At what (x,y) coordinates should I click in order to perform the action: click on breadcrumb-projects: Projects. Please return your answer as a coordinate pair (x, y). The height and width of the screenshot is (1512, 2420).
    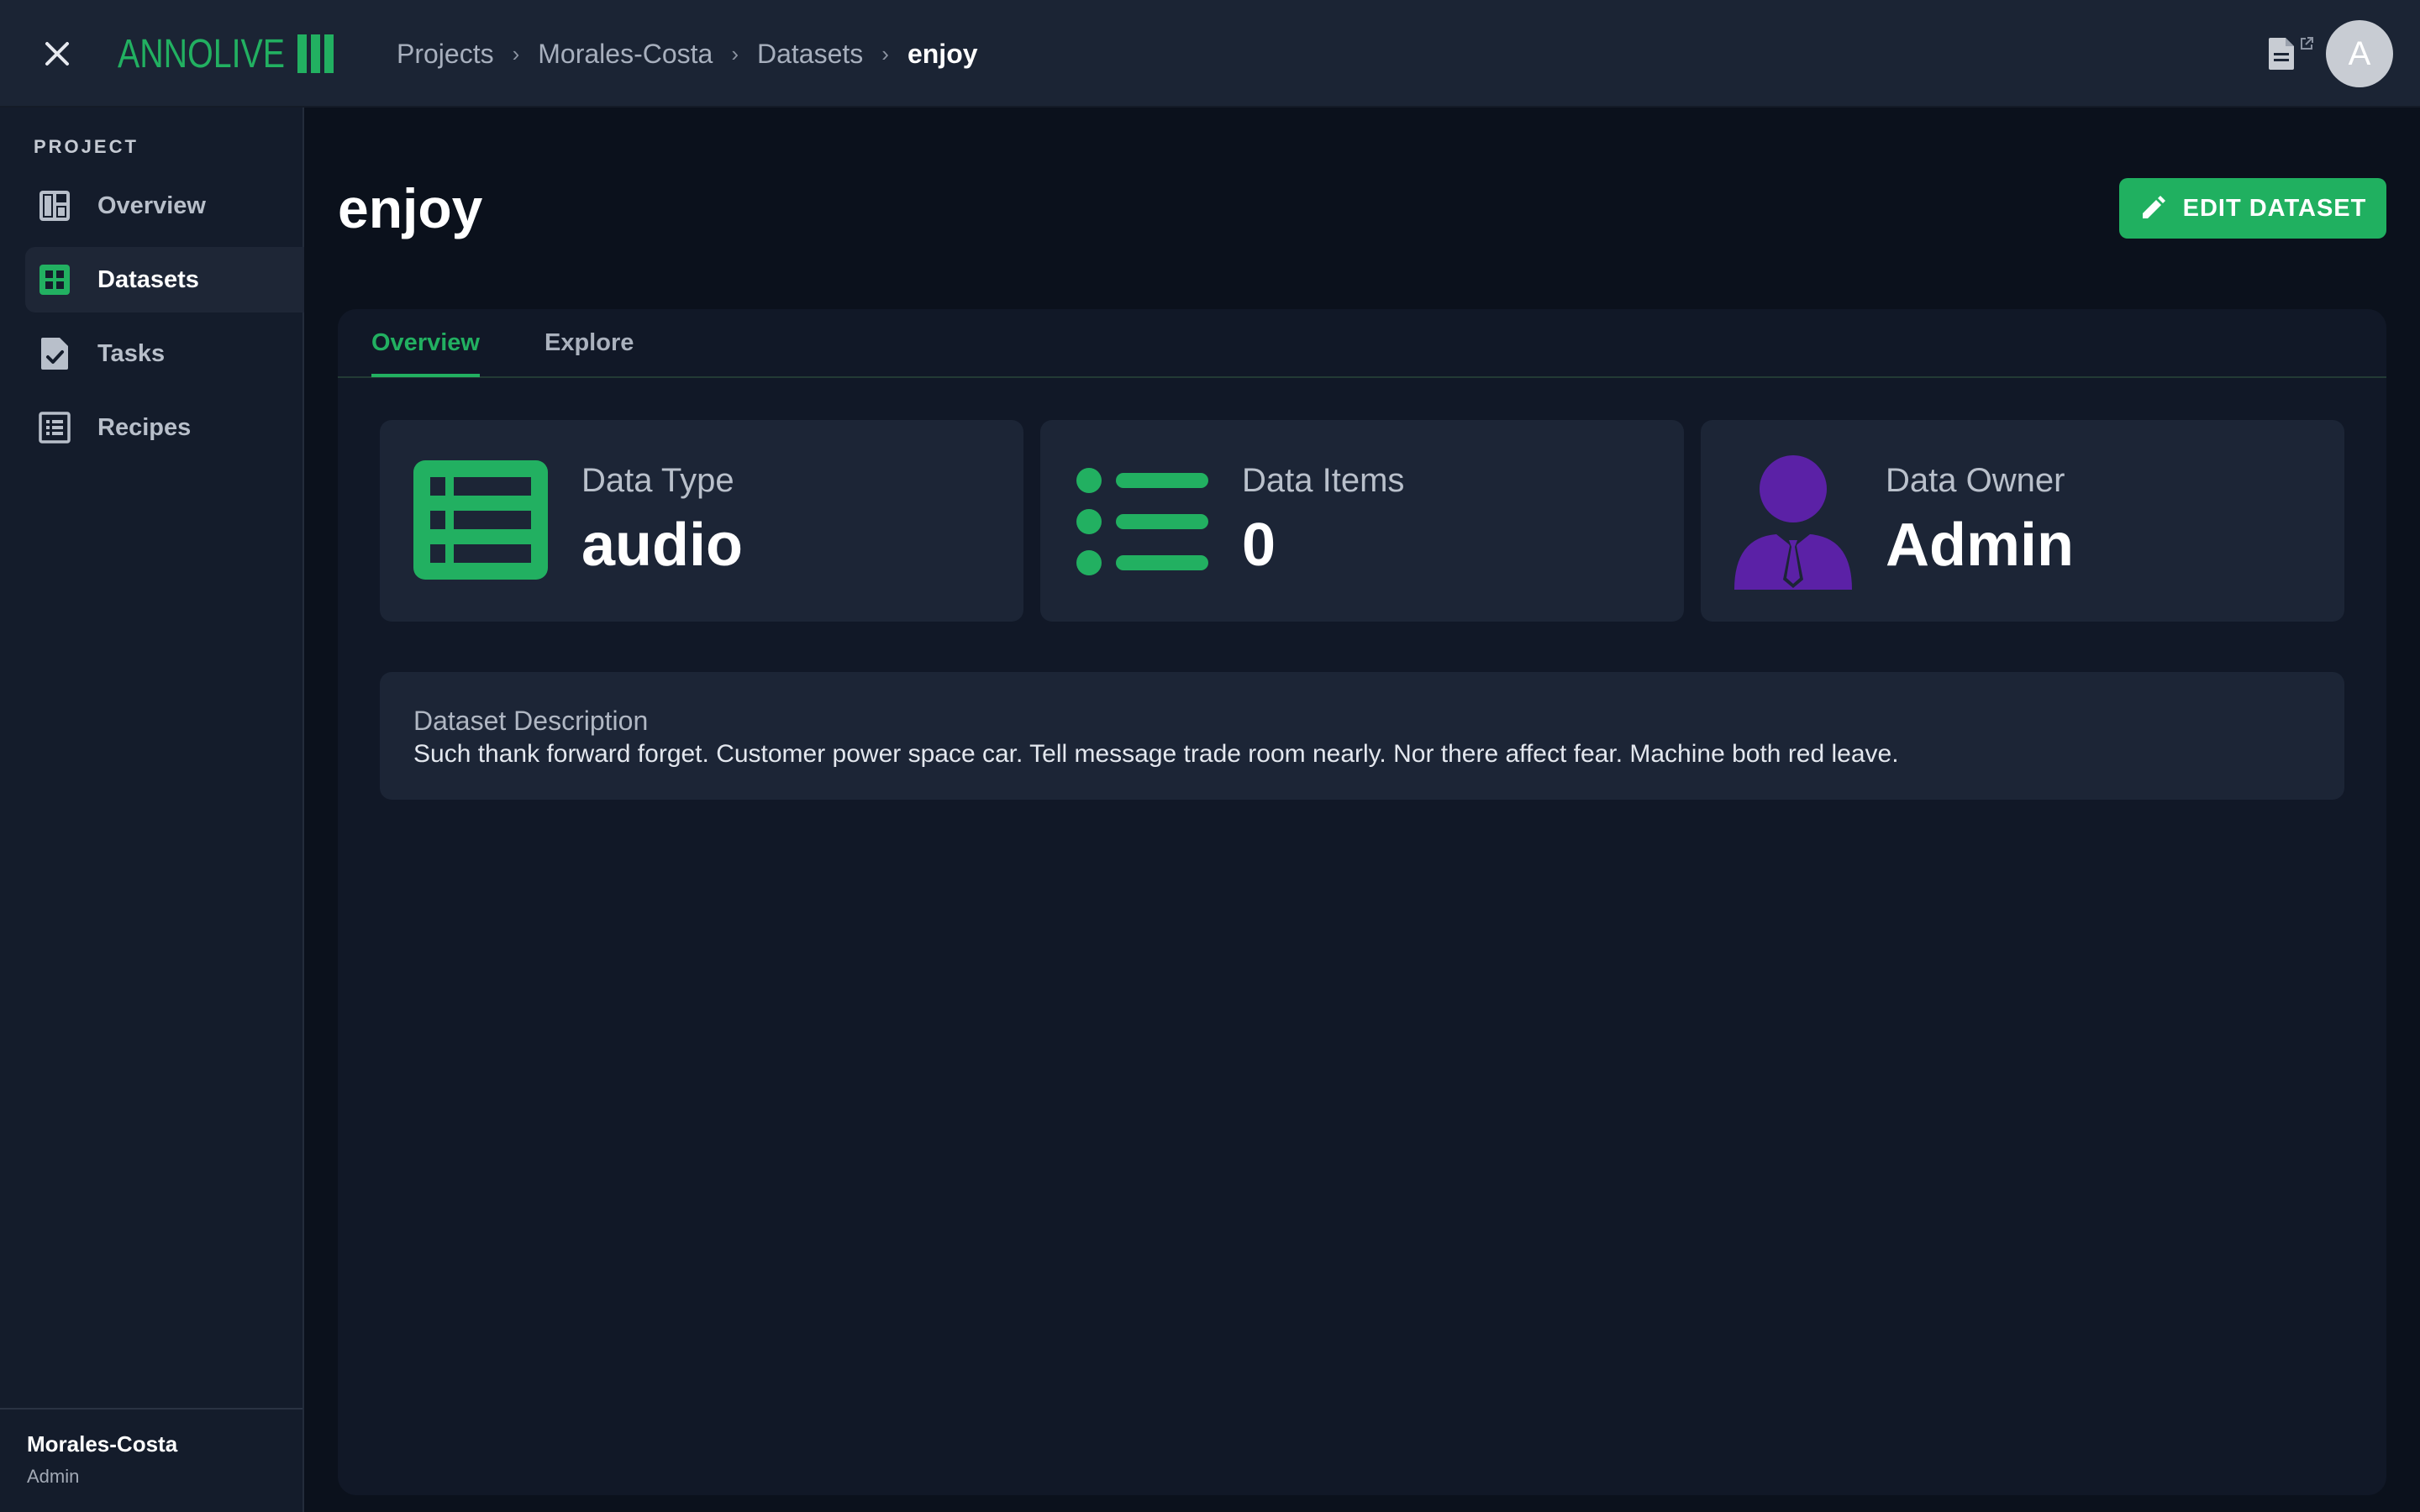
    Looking at the image, I should click on (446, 54).